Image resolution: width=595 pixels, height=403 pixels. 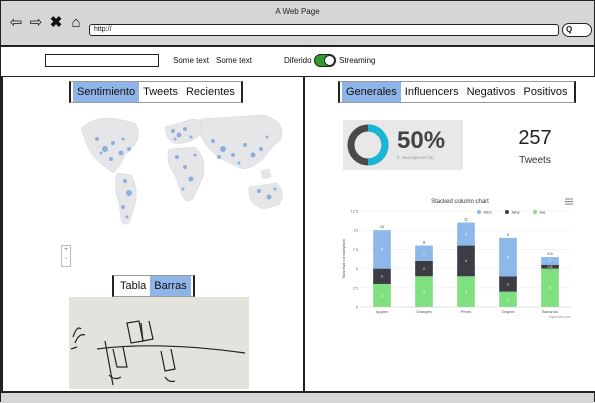 What do you see at coordinates (66, 250) in the screenshot?
I see `zoom-in-button: +` at bounding box center [66, 250].